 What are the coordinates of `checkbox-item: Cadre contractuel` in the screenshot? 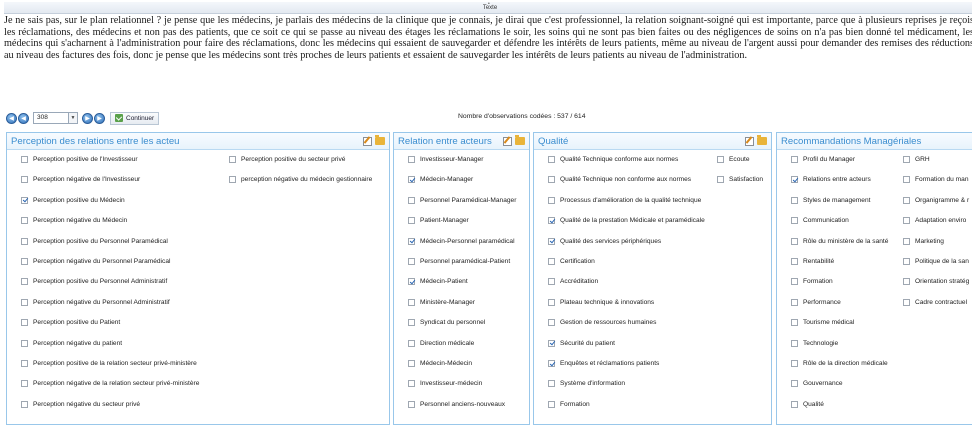 It's located at (935, 302).